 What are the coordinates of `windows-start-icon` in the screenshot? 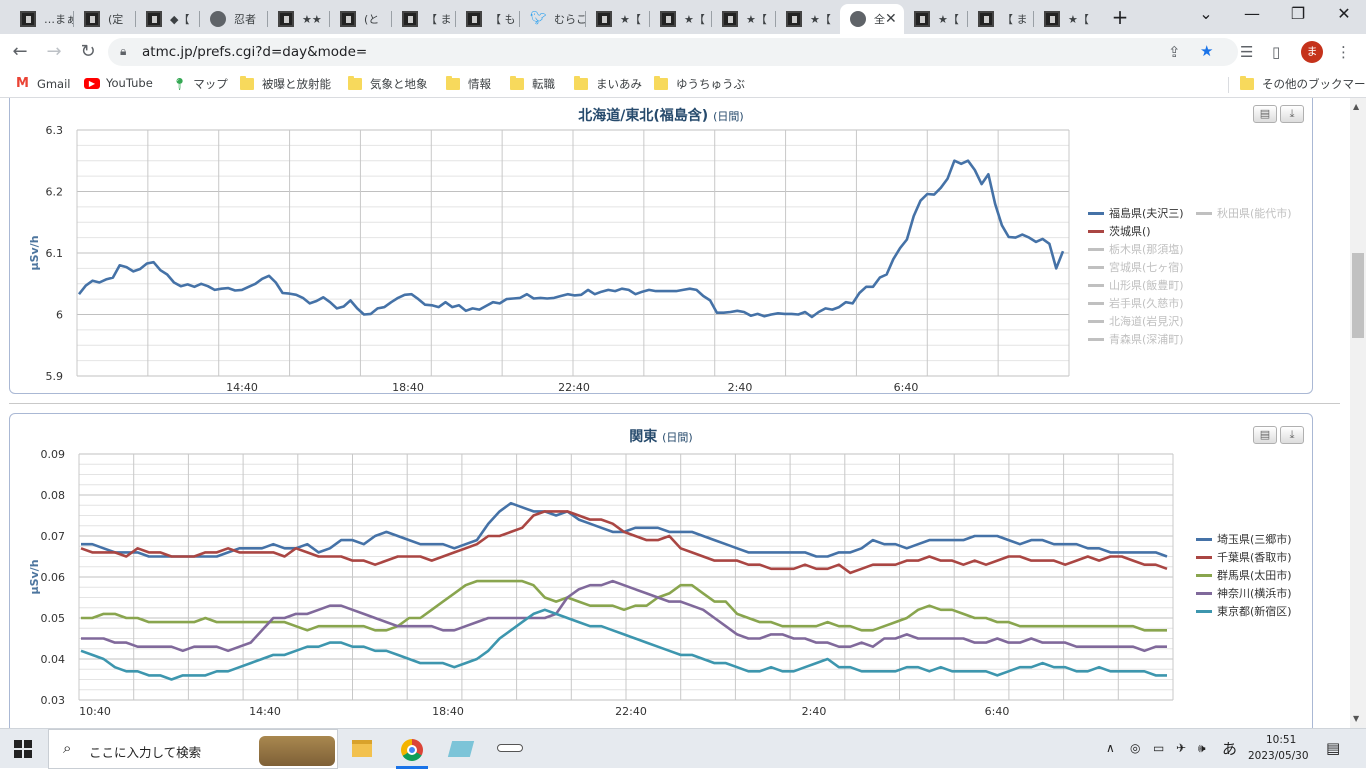 It's located at (23, 749).